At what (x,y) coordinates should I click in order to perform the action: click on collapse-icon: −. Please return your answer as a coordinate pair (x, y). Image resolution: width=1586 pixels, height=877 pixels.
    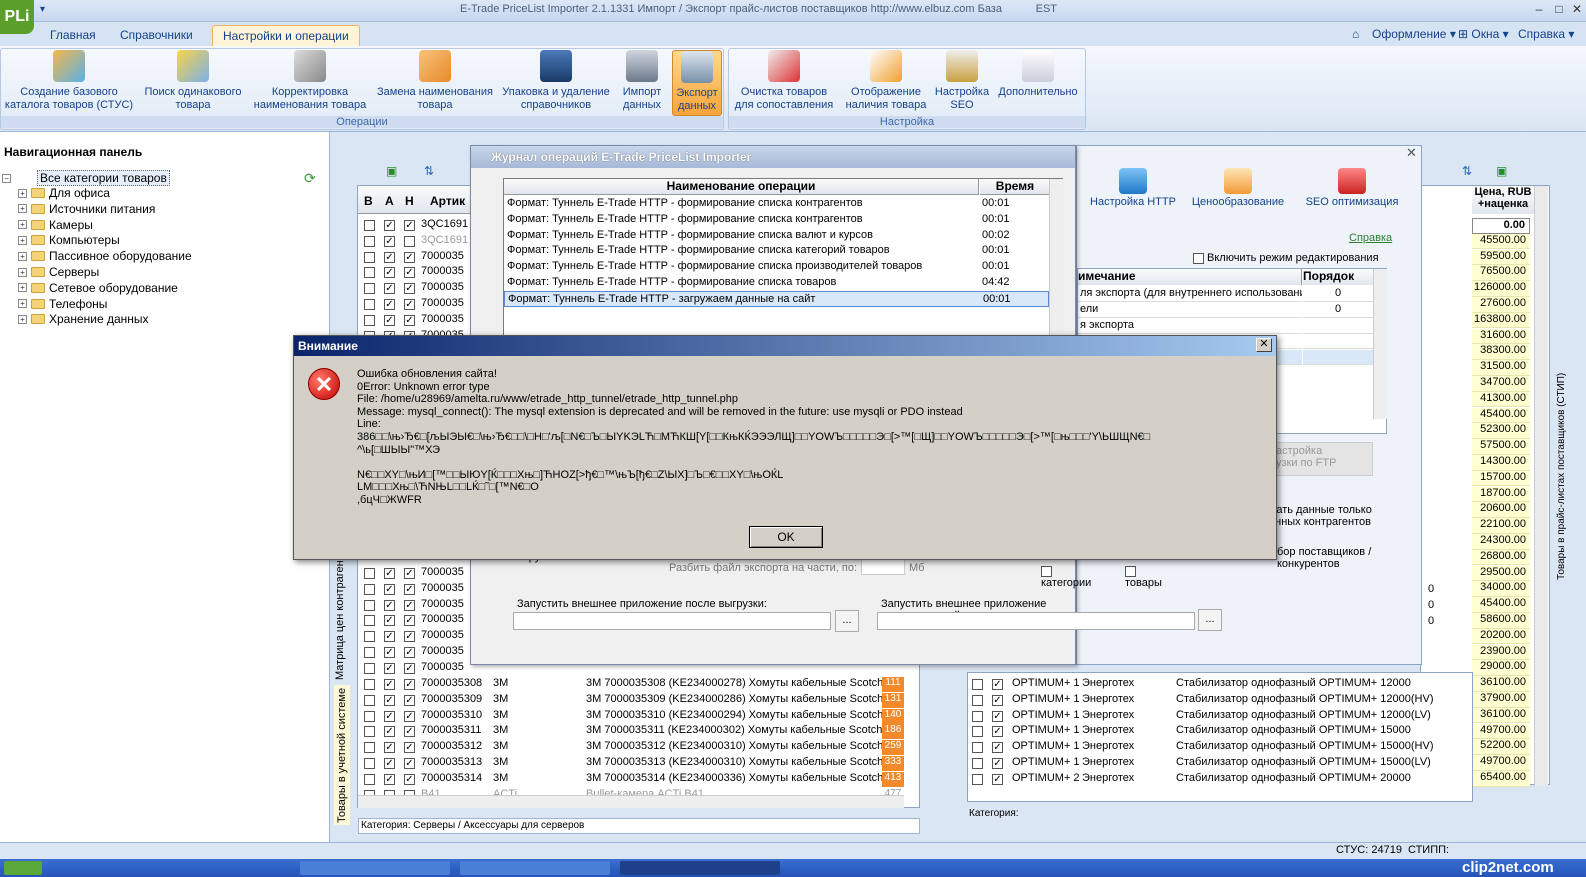
    Looking at the image, I should click on (6, 178).